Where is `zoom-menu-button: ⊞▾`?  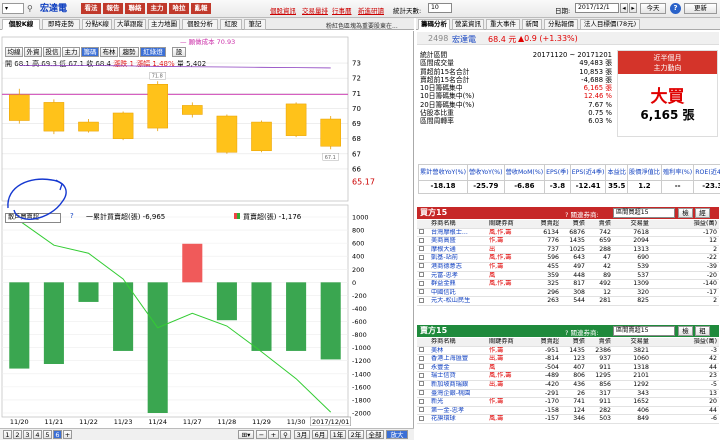 zoom-menu-button: ⊞▾ is located at coordinates (246, 434).